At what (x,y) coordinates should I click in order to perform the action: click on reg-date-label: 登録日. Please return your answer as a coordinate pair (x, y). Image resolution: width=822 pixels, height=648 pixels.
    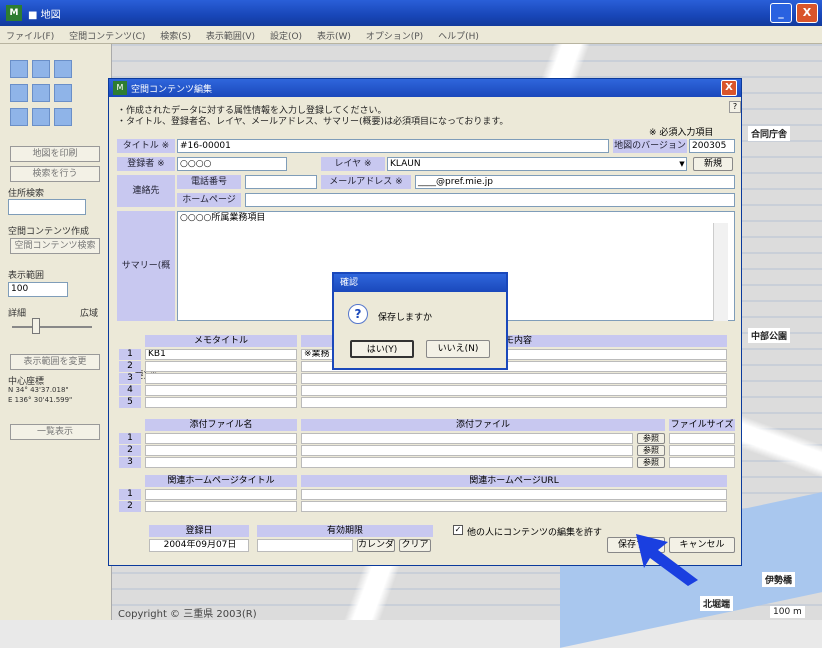
    Looking at the image, I should click on (199, 531).